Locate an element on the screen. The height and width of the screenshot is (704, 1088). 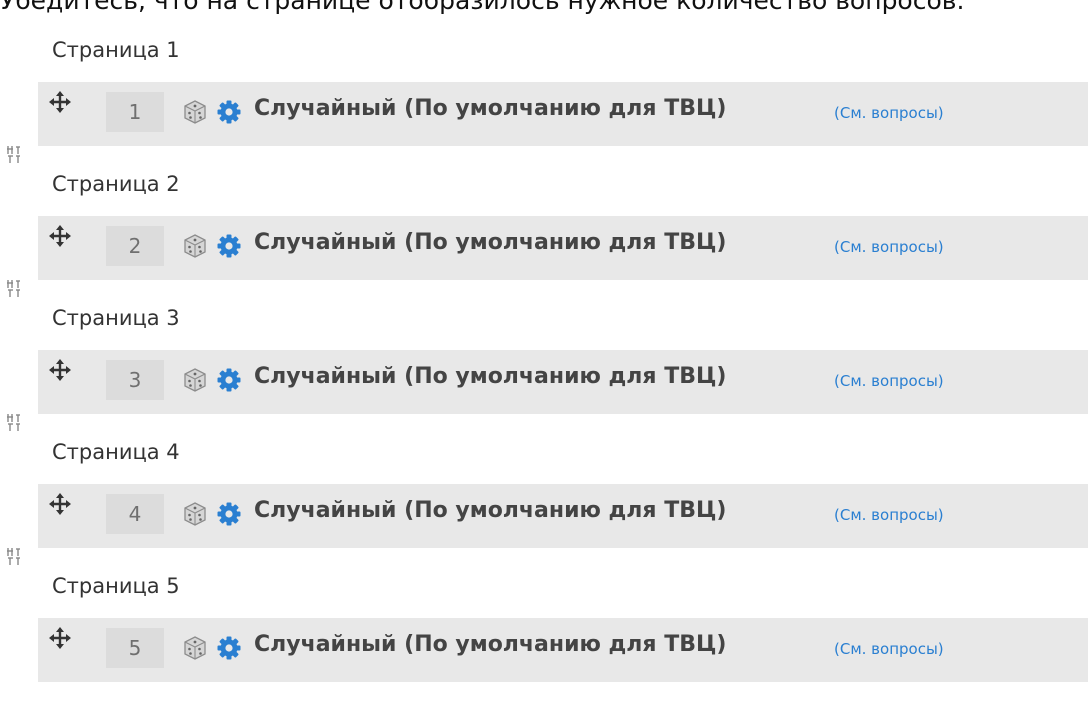
slot-number: 4 is located at coordinates (135, 514).